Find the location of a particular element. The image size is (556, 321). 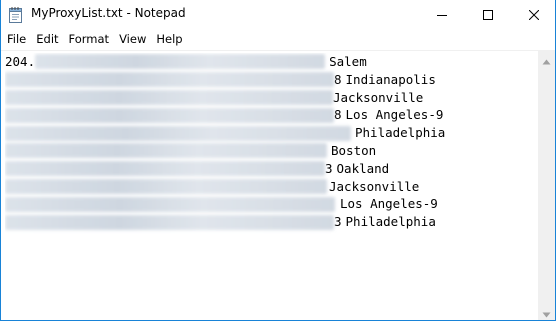

vertical-scrollbar is located at coordinates (546, 185).